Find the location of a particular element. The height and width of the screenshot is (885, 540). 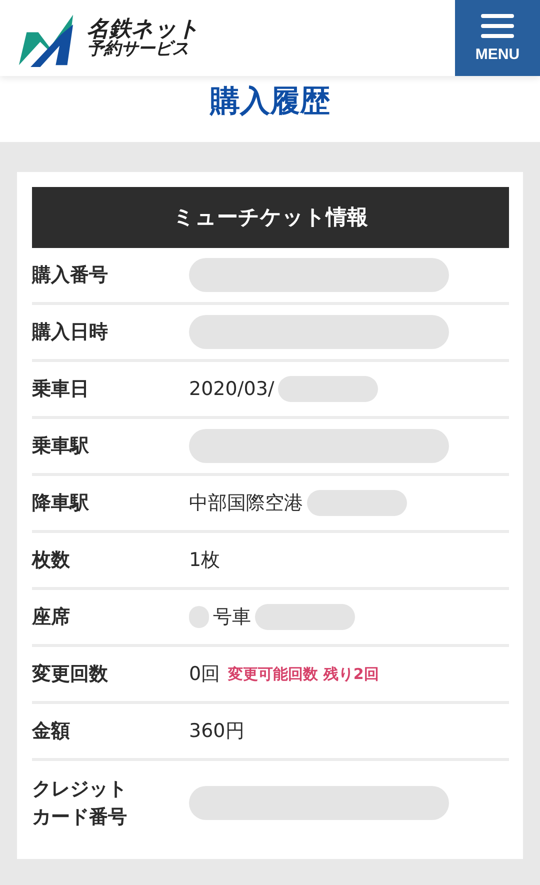

menu-icon is located at coordinates (497, 26).